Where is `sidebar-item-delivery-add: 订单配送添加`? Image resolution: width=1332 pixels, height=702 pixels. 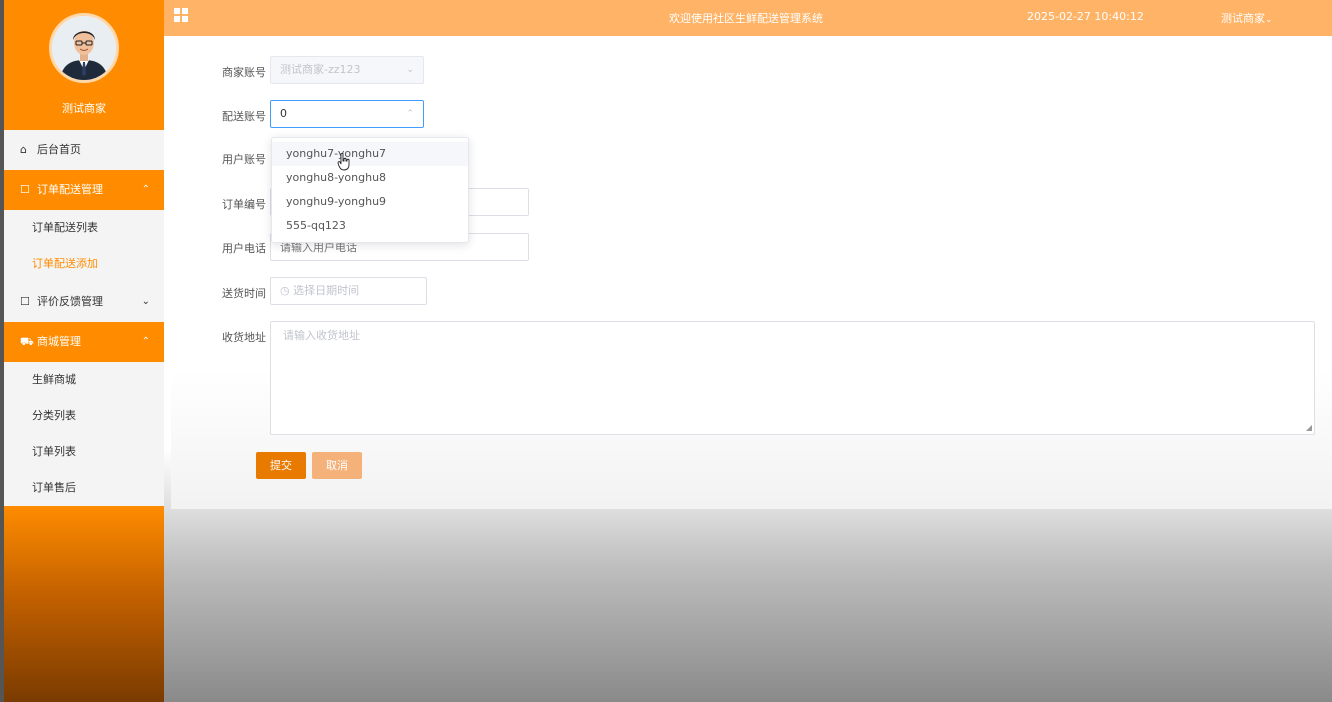 sidebar-item-delivery-add: 订单配送添加 is located at coordinates (84, 264).